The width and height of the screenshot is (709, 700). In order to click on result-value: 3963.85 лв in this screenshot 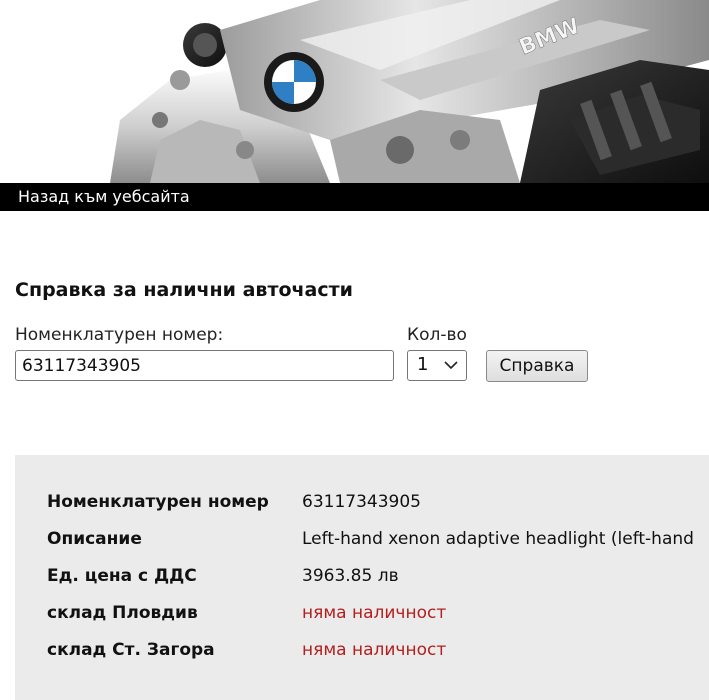, I will do `click(350, 576)`.